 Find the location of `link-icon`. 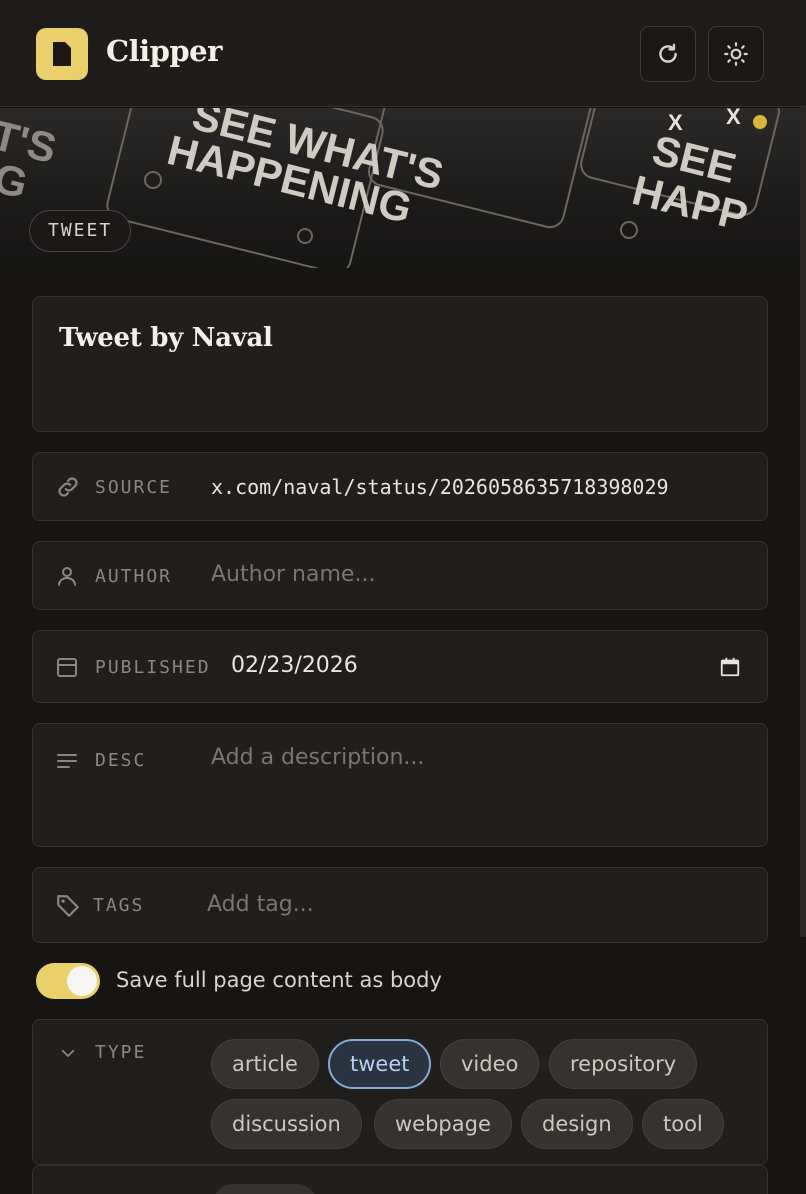

link-icon is located at coordinates (68, 487).